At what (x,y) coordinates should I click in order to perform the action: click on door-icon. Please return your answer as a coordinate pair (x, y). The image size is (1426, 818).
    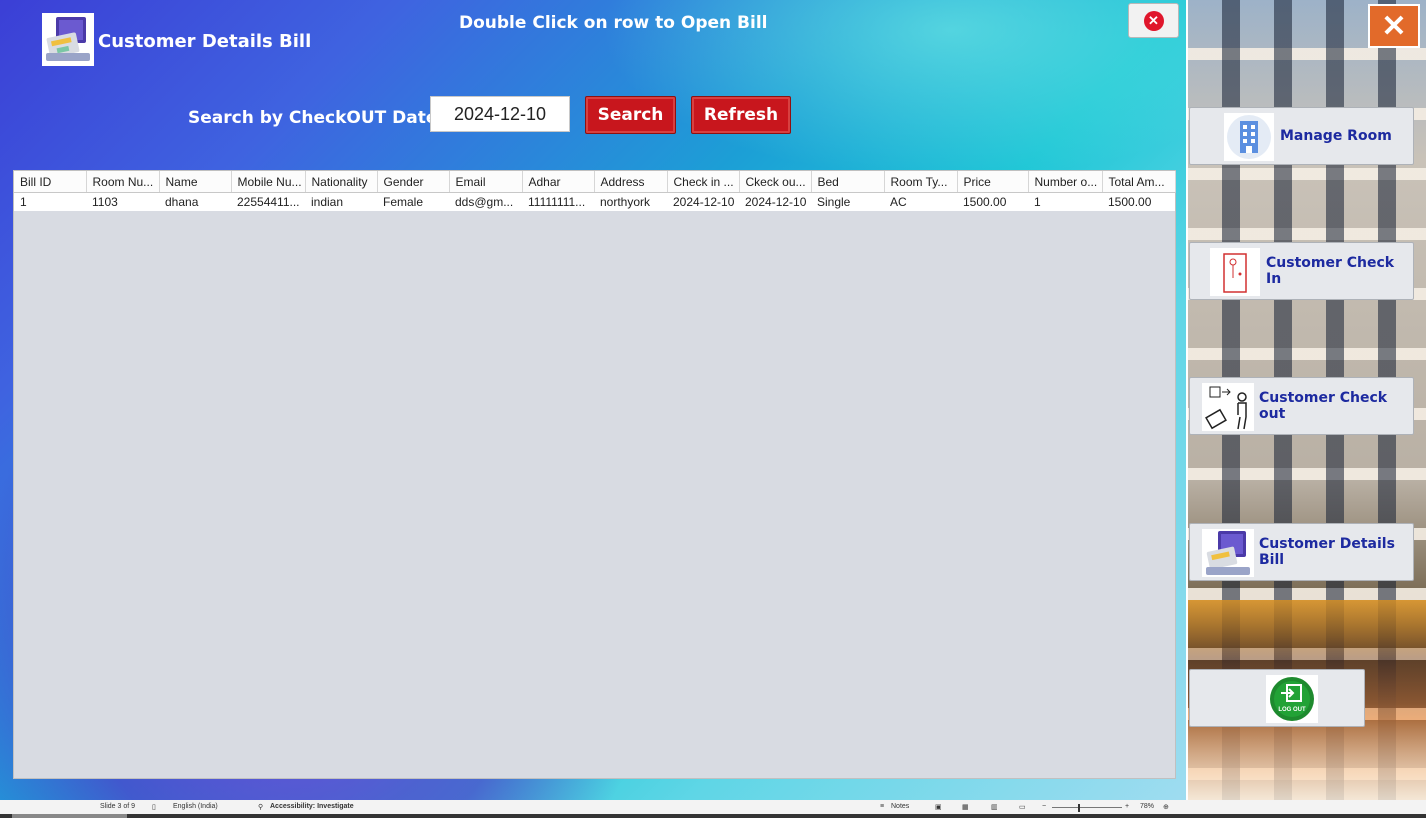
    Looking at the image, I should click on (1235, 272).